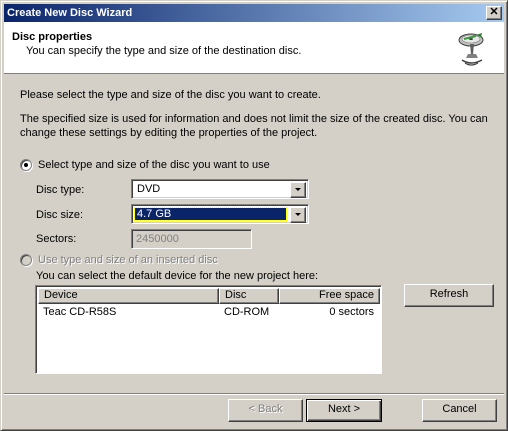  Describe the element at coordinates (254, 13) in the screenshot. I see `title-bar: Create New Disc Wizard ✕` at that location.